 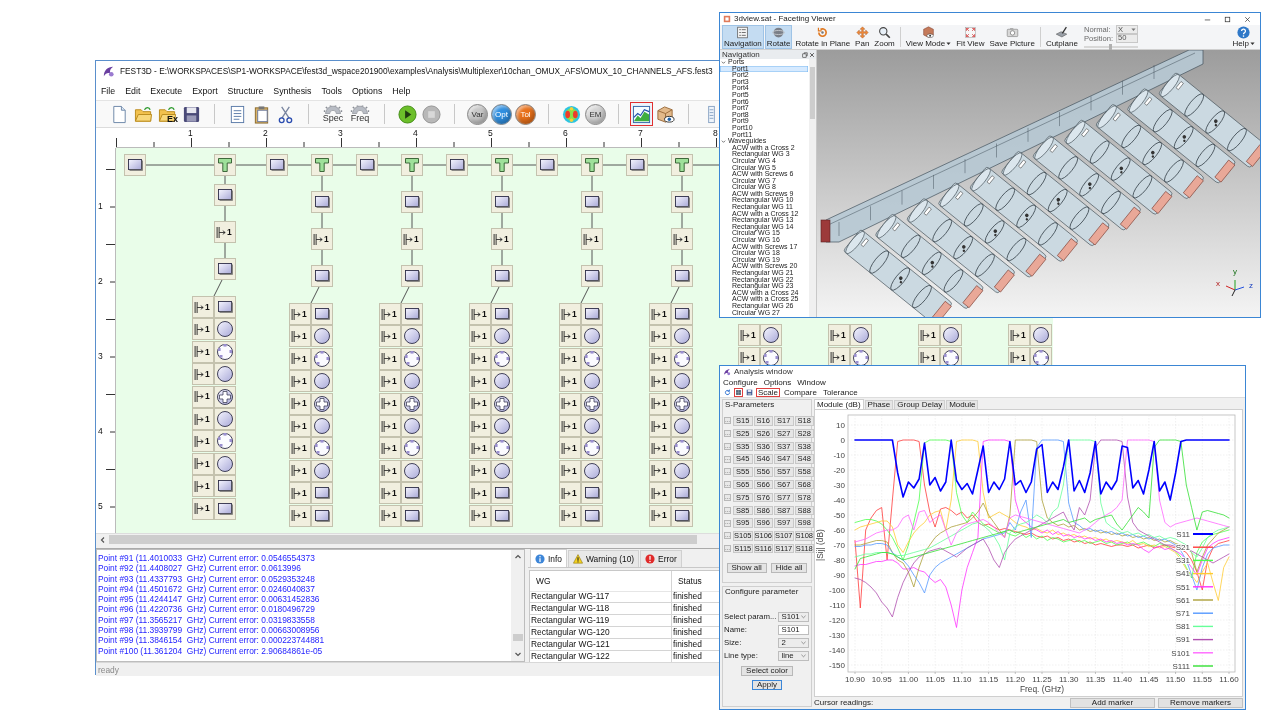 What do you see at coordinates (1012, 37) in the screenshot?
I see `ribbon-button: Save Picture` at bounding box center [1012, 37].